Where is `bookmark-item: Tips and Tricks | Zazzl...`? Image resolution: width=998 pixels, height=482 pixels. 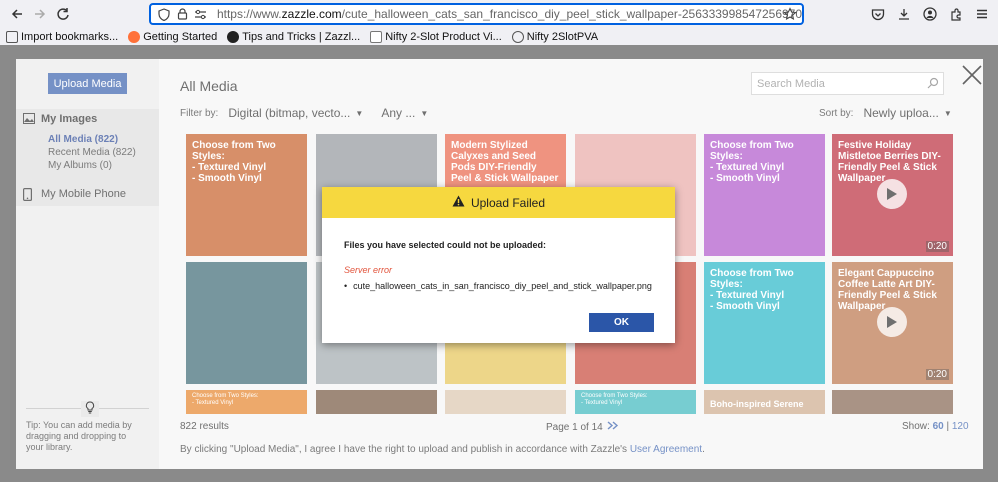 bookmark-item: Tips and Tricks | Zazzl... is located at coordinates (293, 36).